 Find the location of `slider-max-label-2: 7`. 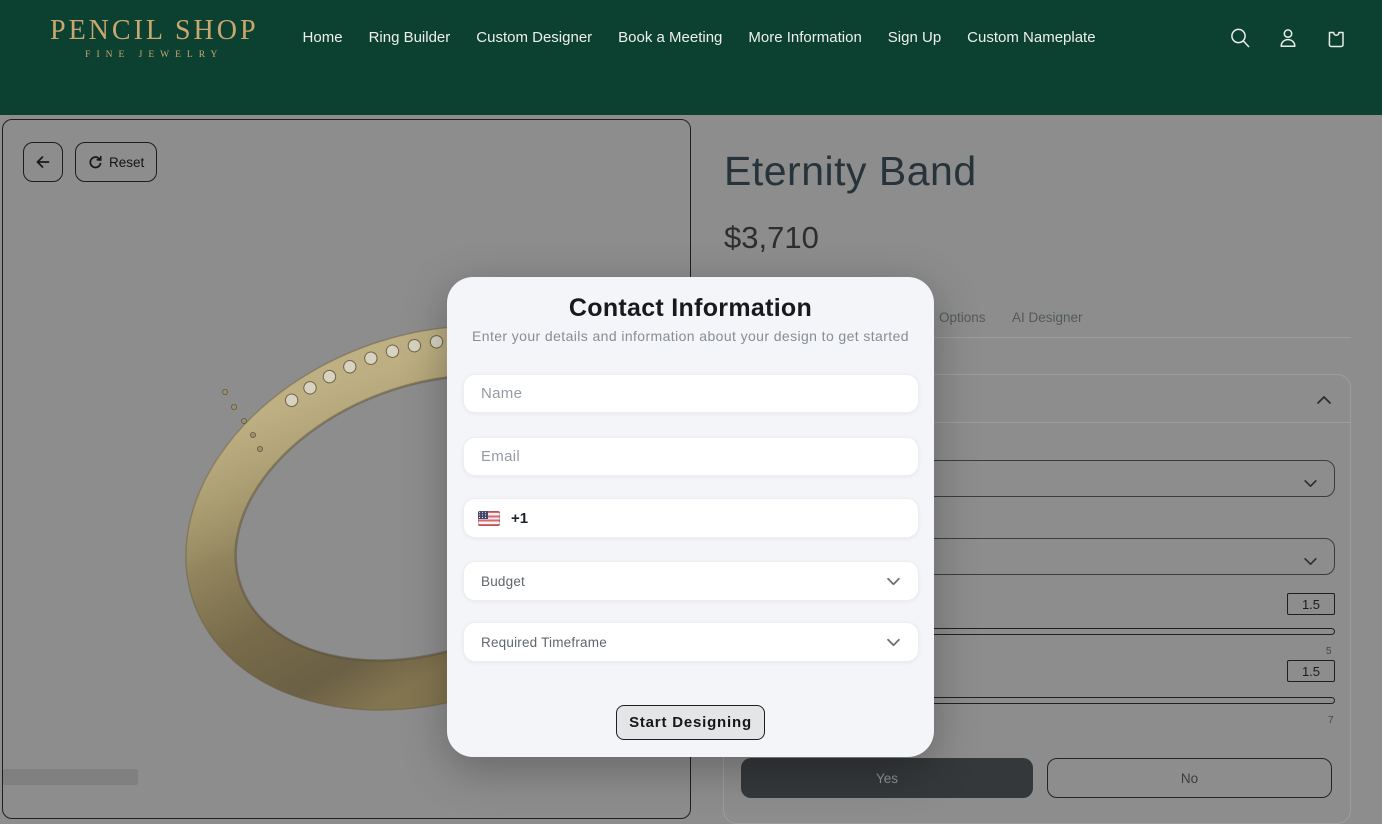

slider-max-label-2: 7 is located at coordinates (1331, 720).